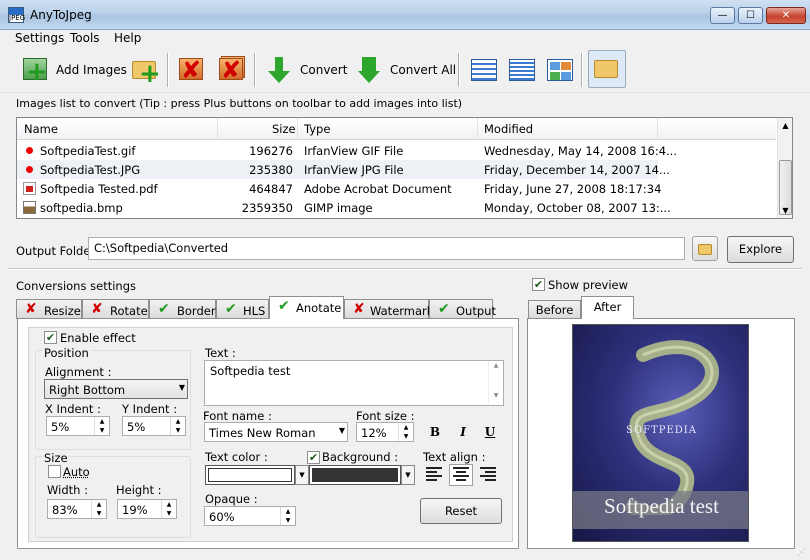 Image resolution: width=810 pixels, height=560 pixels. Describe the element at coordinates (661, 433) in the screenshot. I see `preview-panel: SOFTPEDIA Softpedia test` at that location.